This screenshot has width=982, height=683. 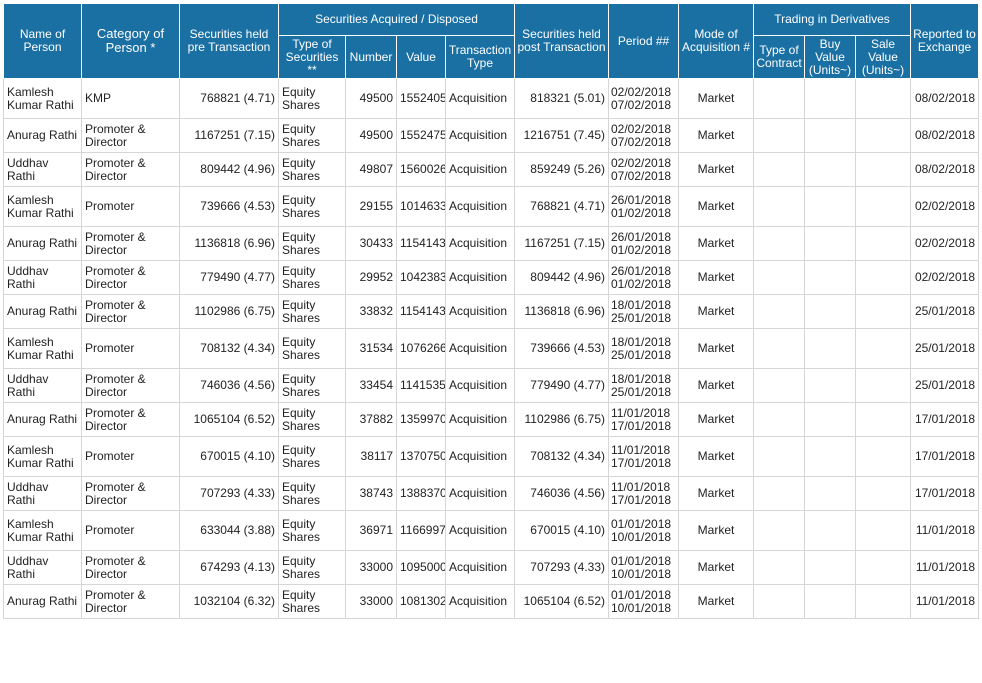 I want to click on period-from: 11/01/2018, so click(x=641, y=449).